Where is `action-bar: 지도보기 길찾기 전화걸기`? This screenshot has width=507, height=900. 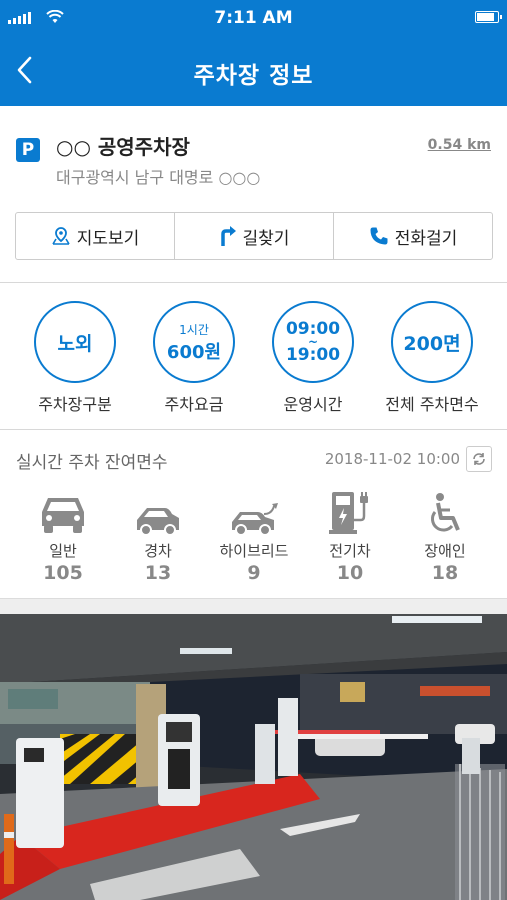 action-bar: 지도보기 길찾기 전화걸기 is located at coordinates (254, 236).